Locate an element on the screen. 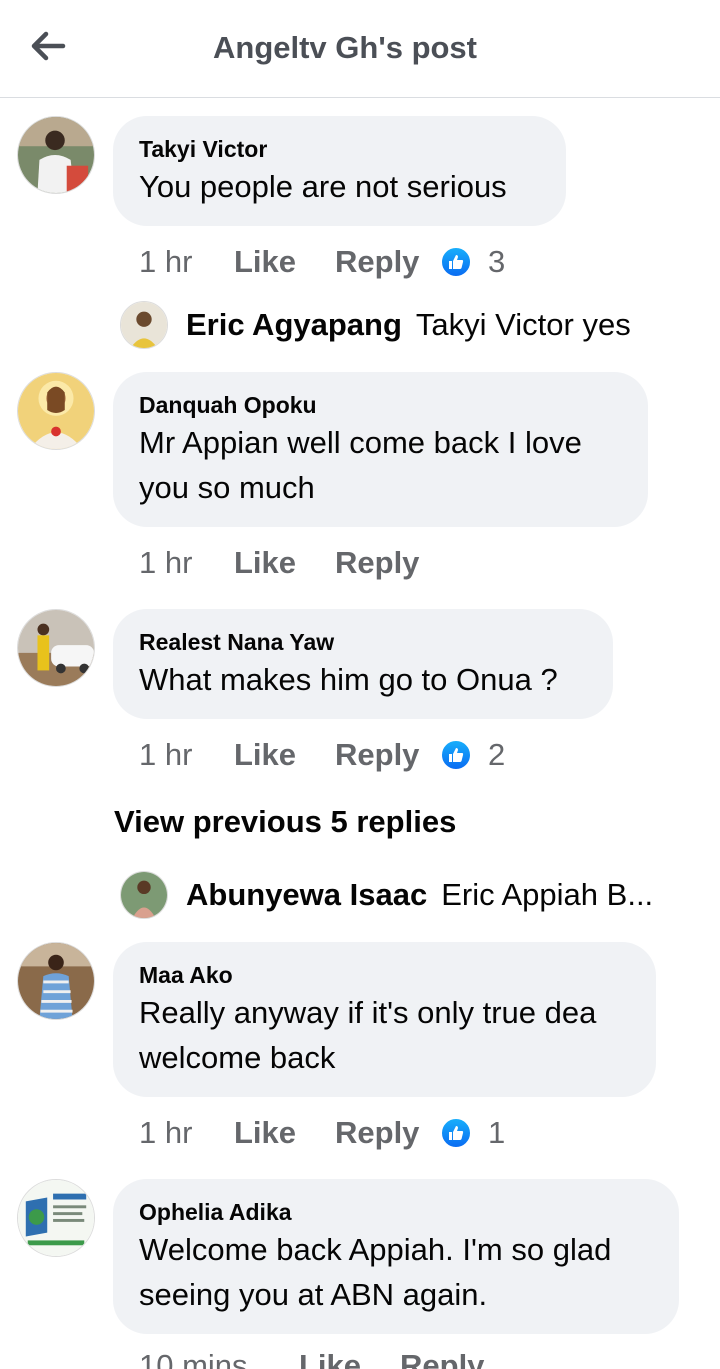 The width and height of the screenshot is (720, 1369). comment-text: seeing you at ABN again. is located at coordinates (313, 1294).